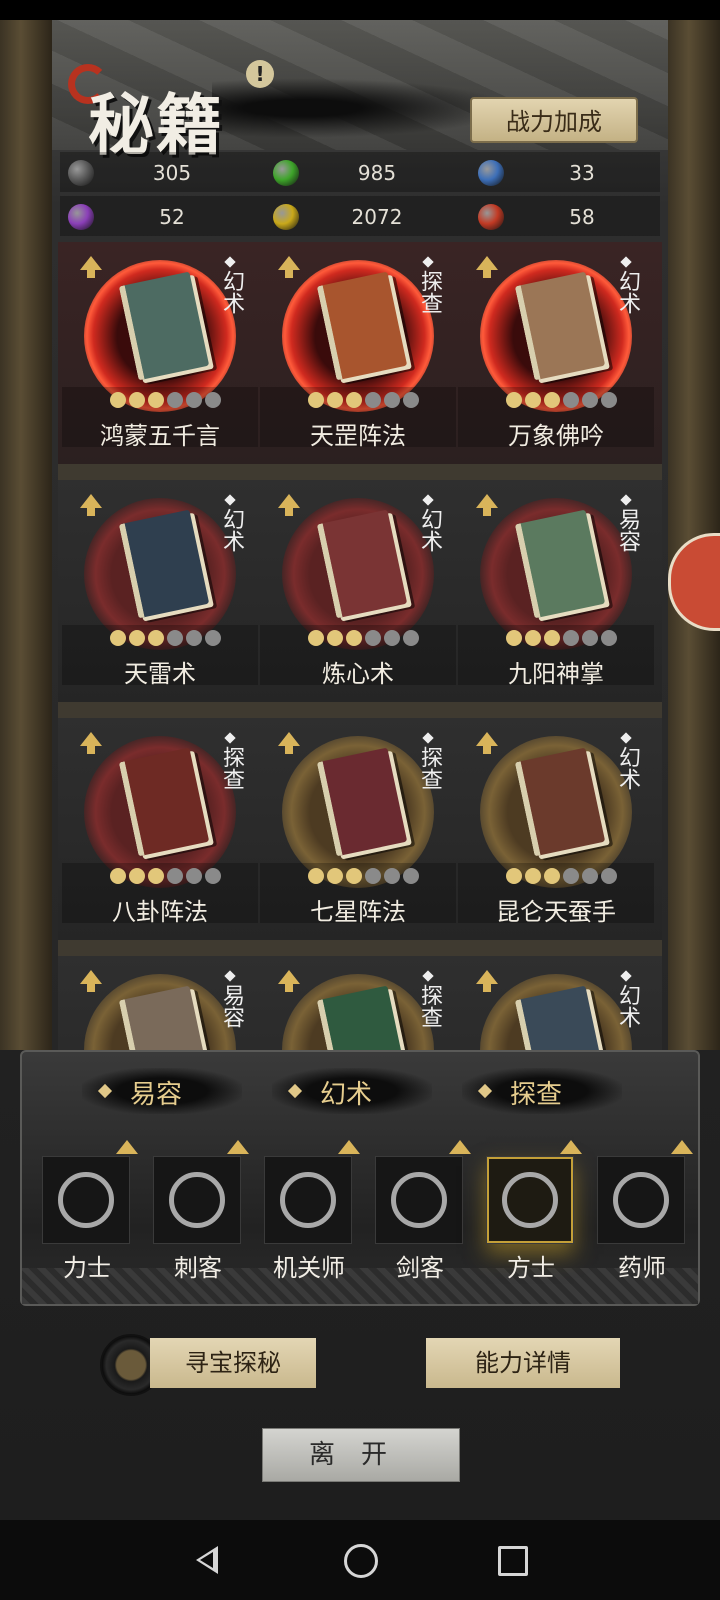  Describe the element at coordinates (346, 1095) in the screenshot. I see `filter-label: 幻术` at that location.